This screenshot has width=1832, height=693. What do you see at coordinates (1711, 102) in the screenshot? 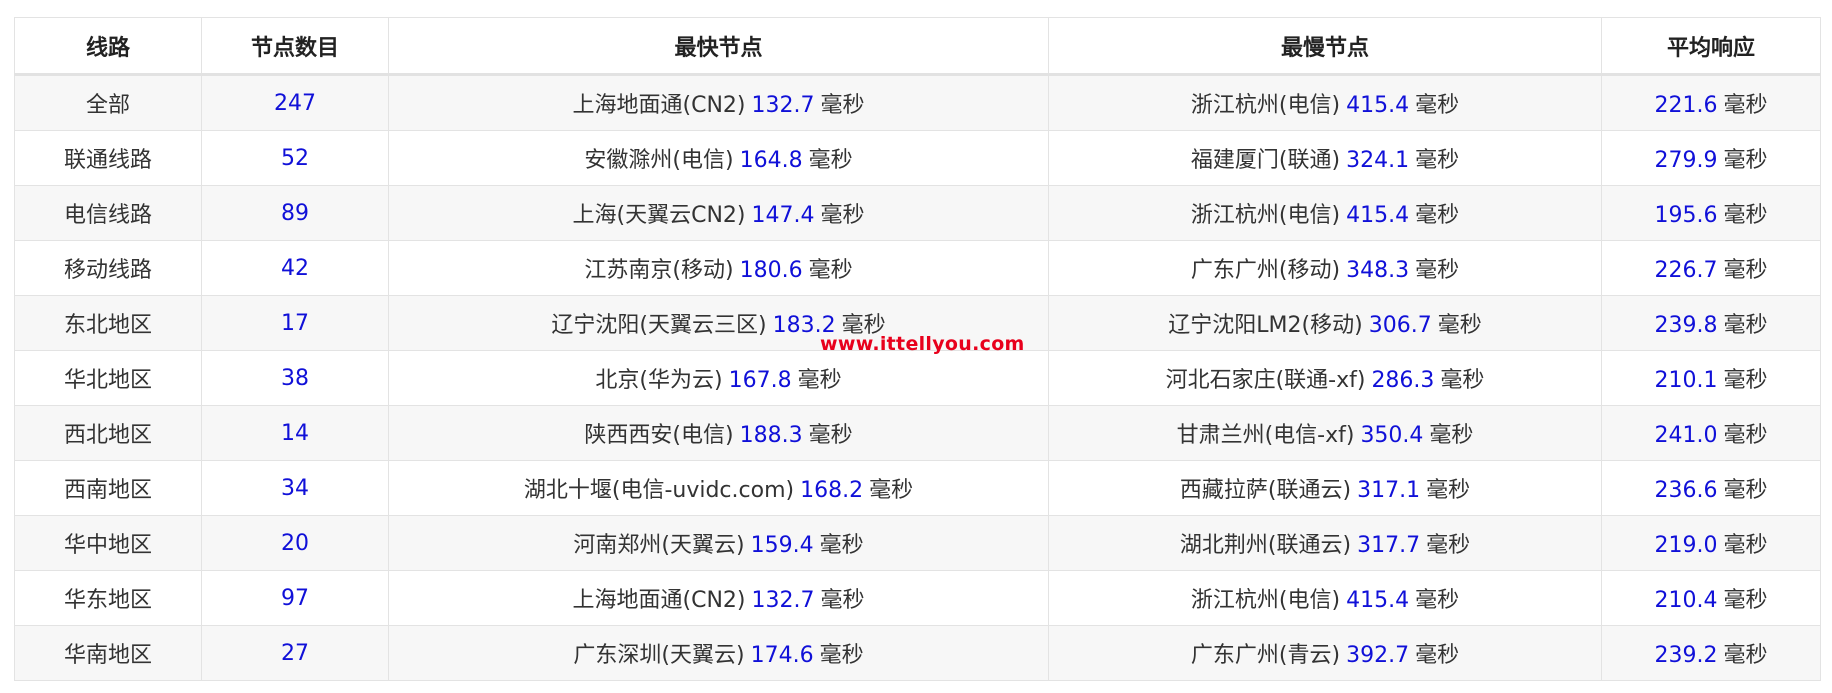
I see `cell-average-response: 221.6 毫秒` at bounding box center [1711, 102].